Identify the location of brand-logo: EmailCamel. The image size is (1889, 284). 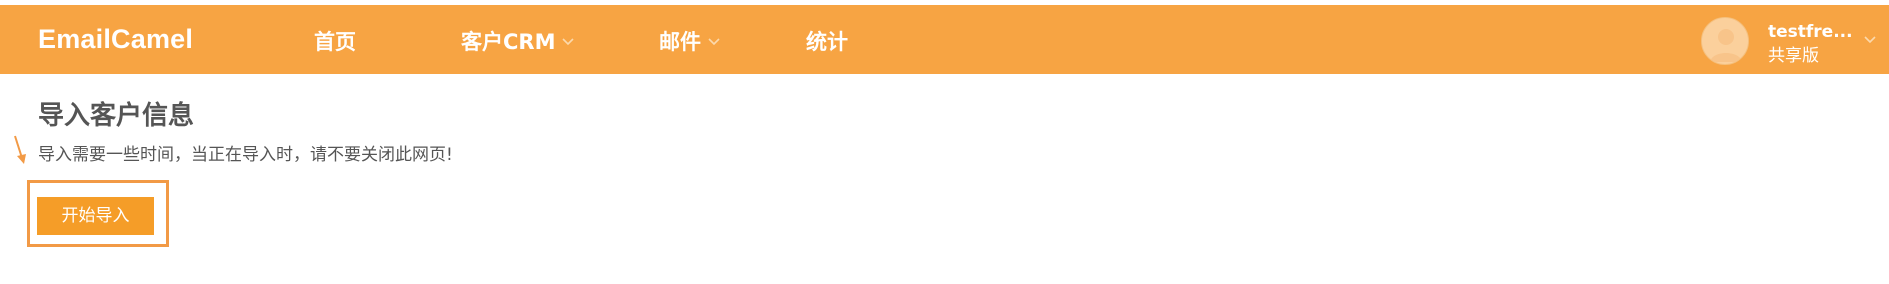
(115, 39).